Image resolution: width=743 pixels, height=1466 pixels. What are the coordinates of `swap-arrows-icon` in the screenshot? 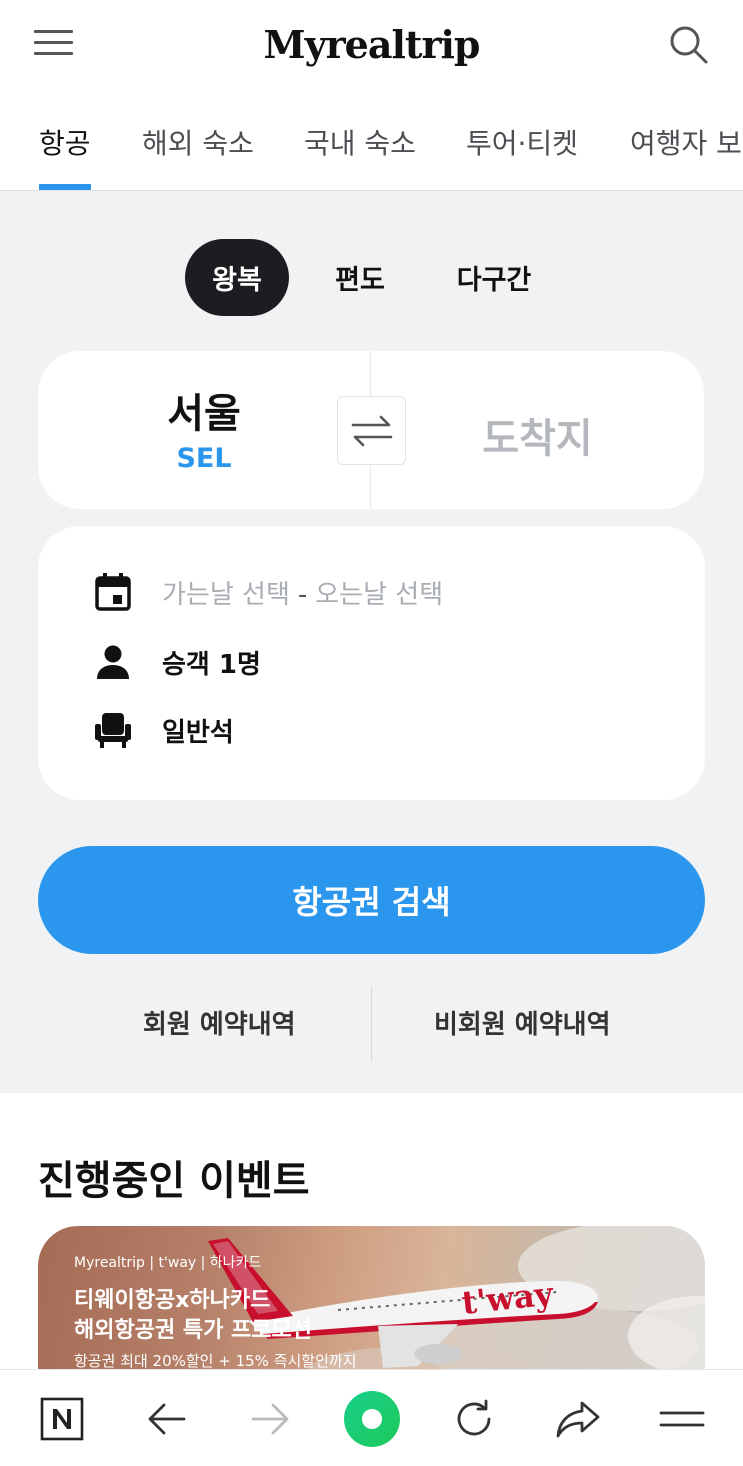 It's located at (371, 430).